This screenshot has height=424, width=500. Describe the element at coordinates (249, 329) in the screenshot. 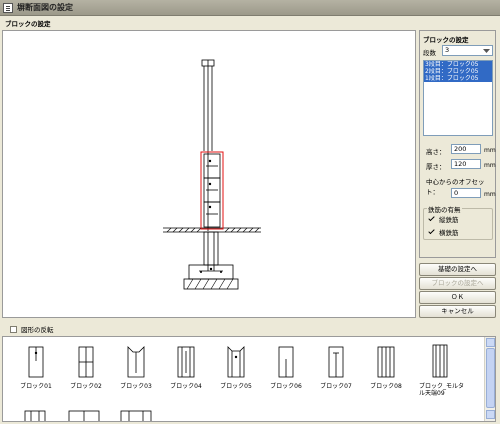

I see `flip-shape-row: 図形の反転` at that location.